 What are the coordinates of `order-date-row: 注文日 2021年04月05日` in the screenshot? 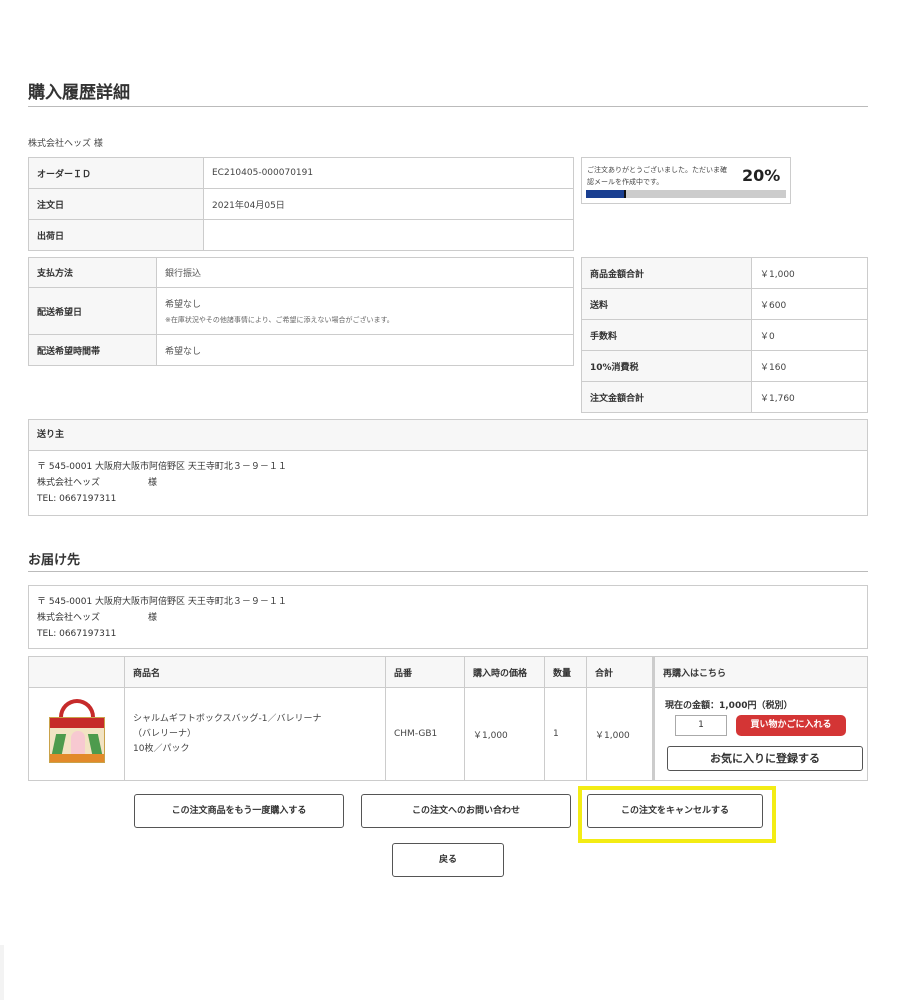 It's located at (301, 204).